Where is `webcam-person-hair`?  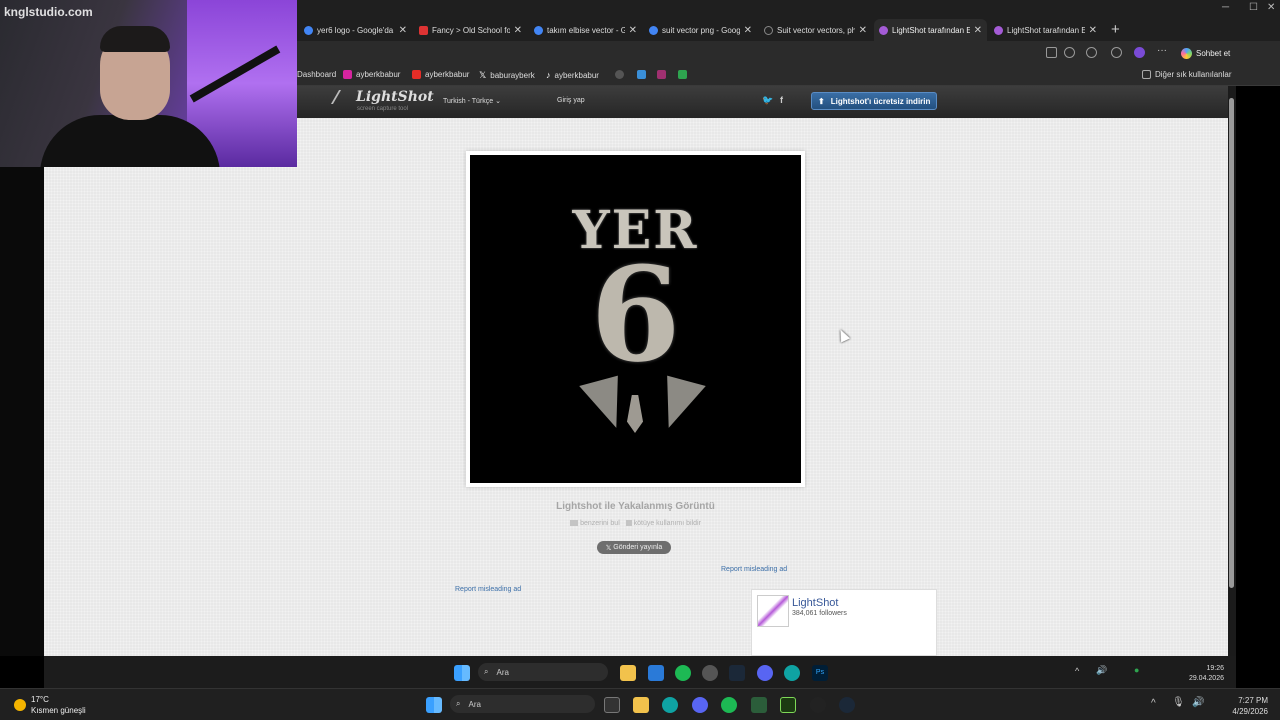 webcam-person-hair is located at coordinates (135, 39).